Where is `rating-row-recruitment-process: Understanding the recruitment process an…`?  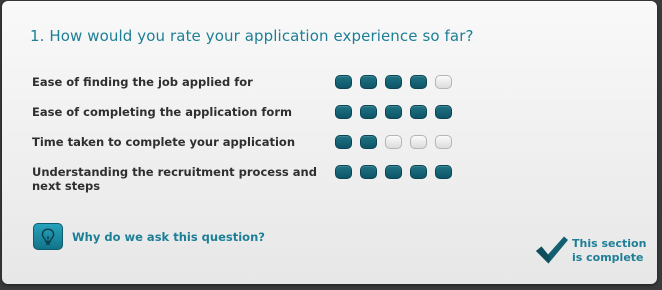 rating-row-recruitment-process: Understanding the recruitment process an… is located at coordinates (247, 182).